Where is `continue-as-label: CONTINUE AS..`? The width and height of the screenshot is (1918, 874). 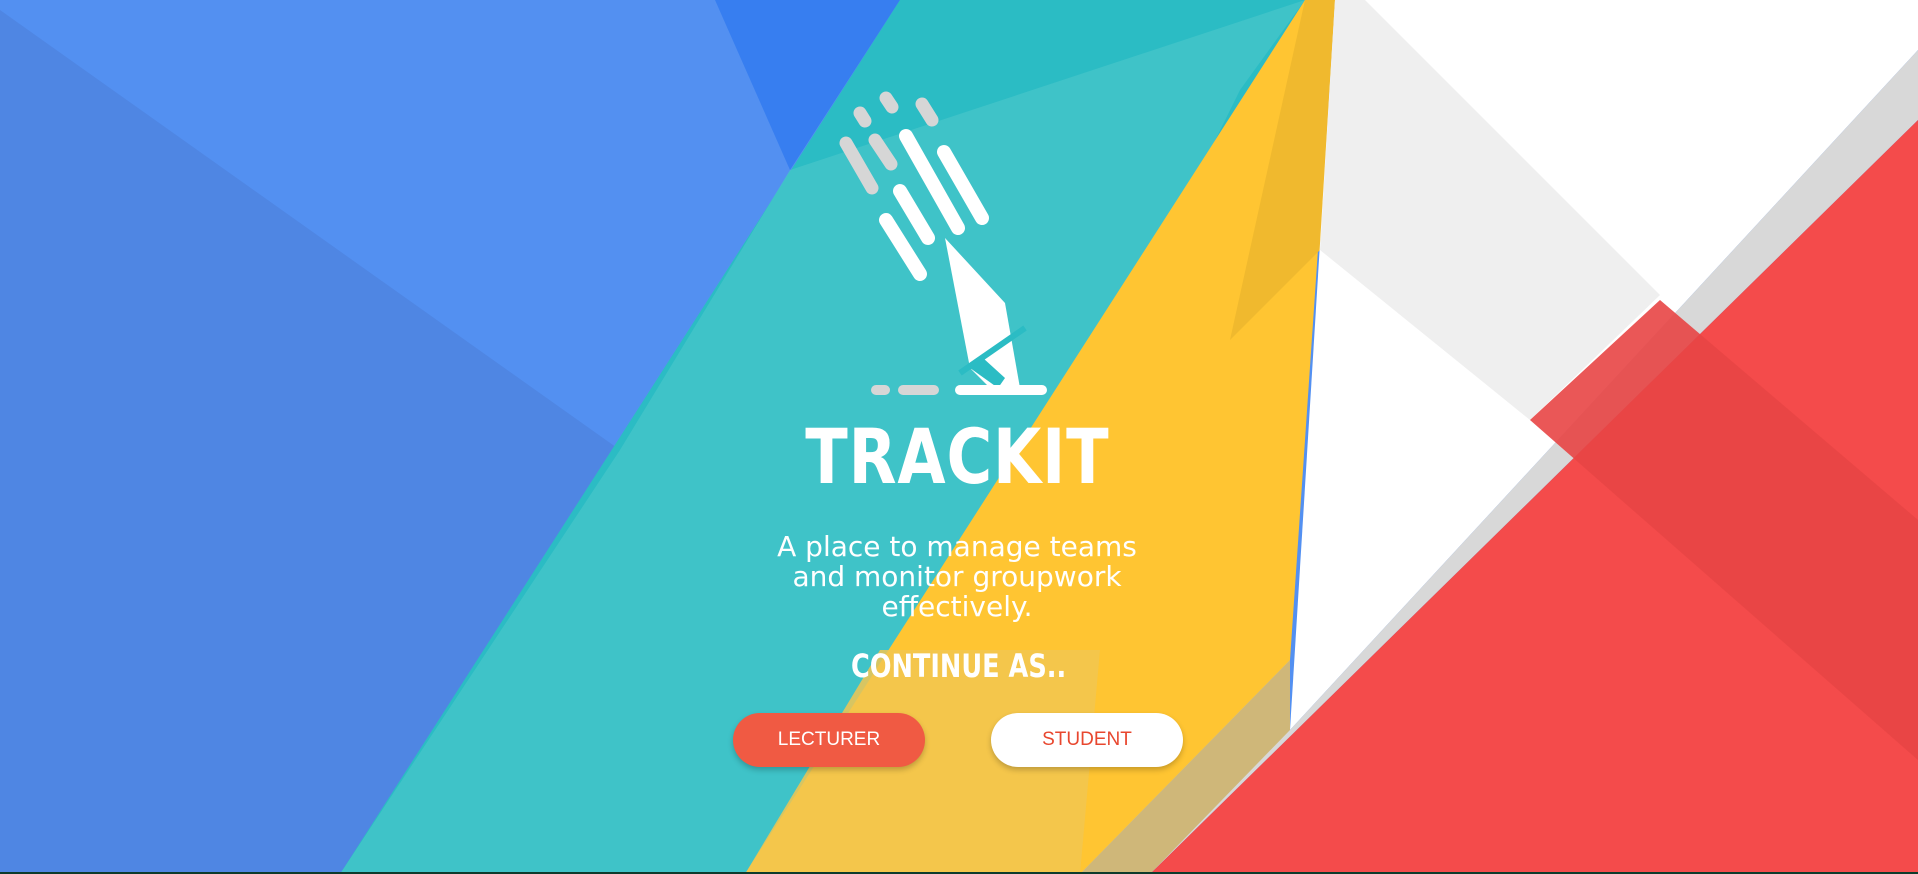
continue-as-label: CONTINUE AS.. is located at coordinates (958, 666).